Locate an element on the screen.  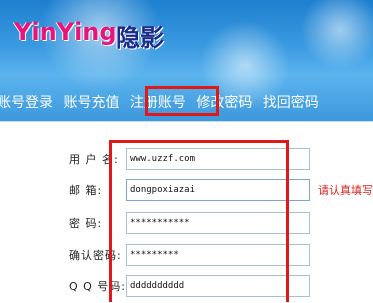
nav-item-recharge: 账号充值 is located at coordinates (91, 102).